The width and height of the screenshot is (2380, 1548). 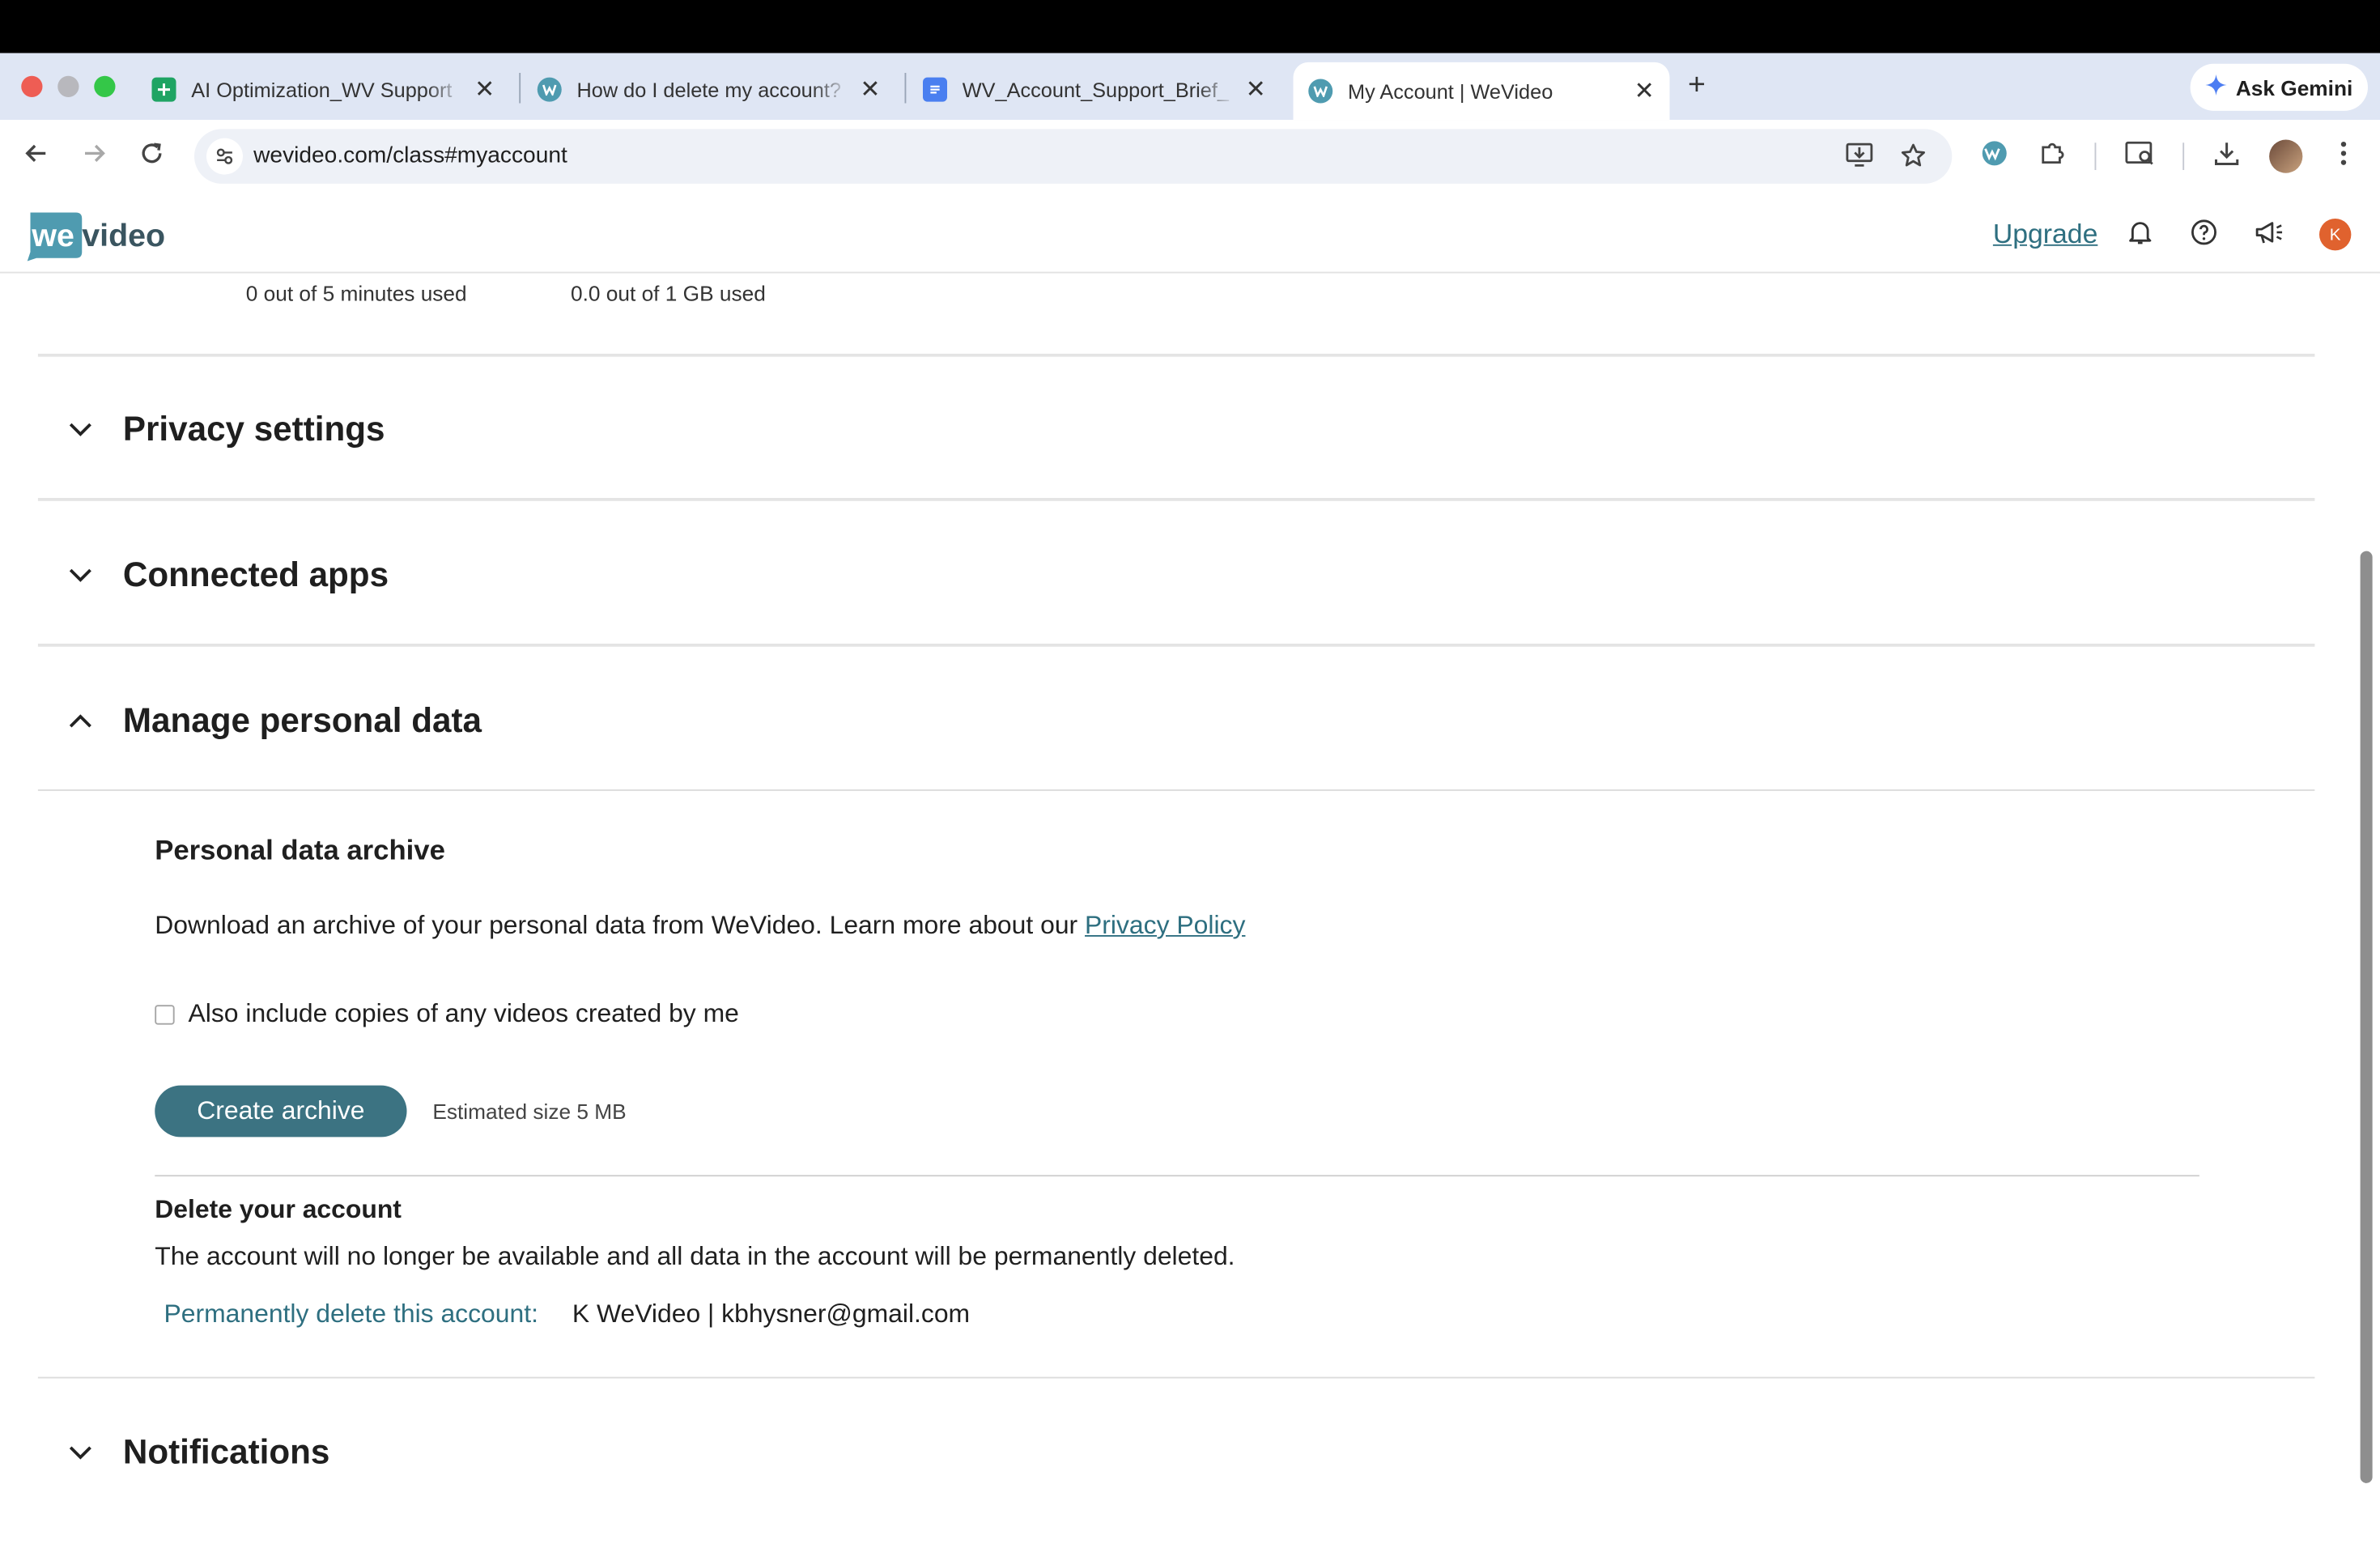 I want to click on archive-heading: Personal data archive, so click(x=300, y=849).